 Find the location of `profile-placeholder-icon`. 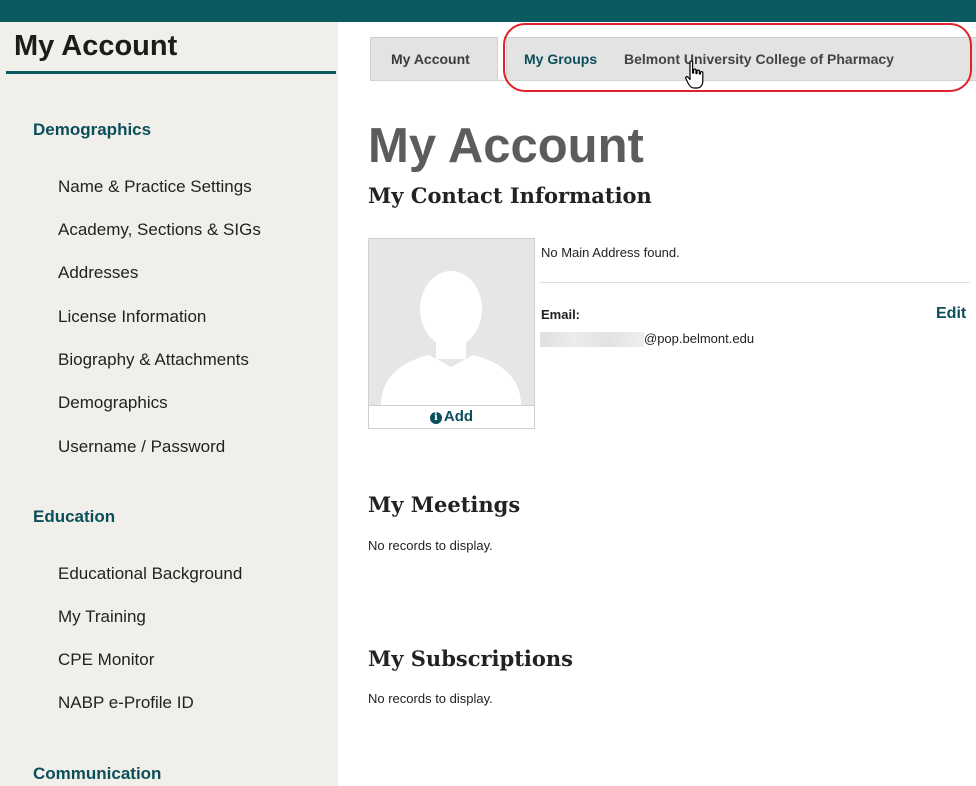

profile-placeholder-icon is located at coordinates (451, 322).